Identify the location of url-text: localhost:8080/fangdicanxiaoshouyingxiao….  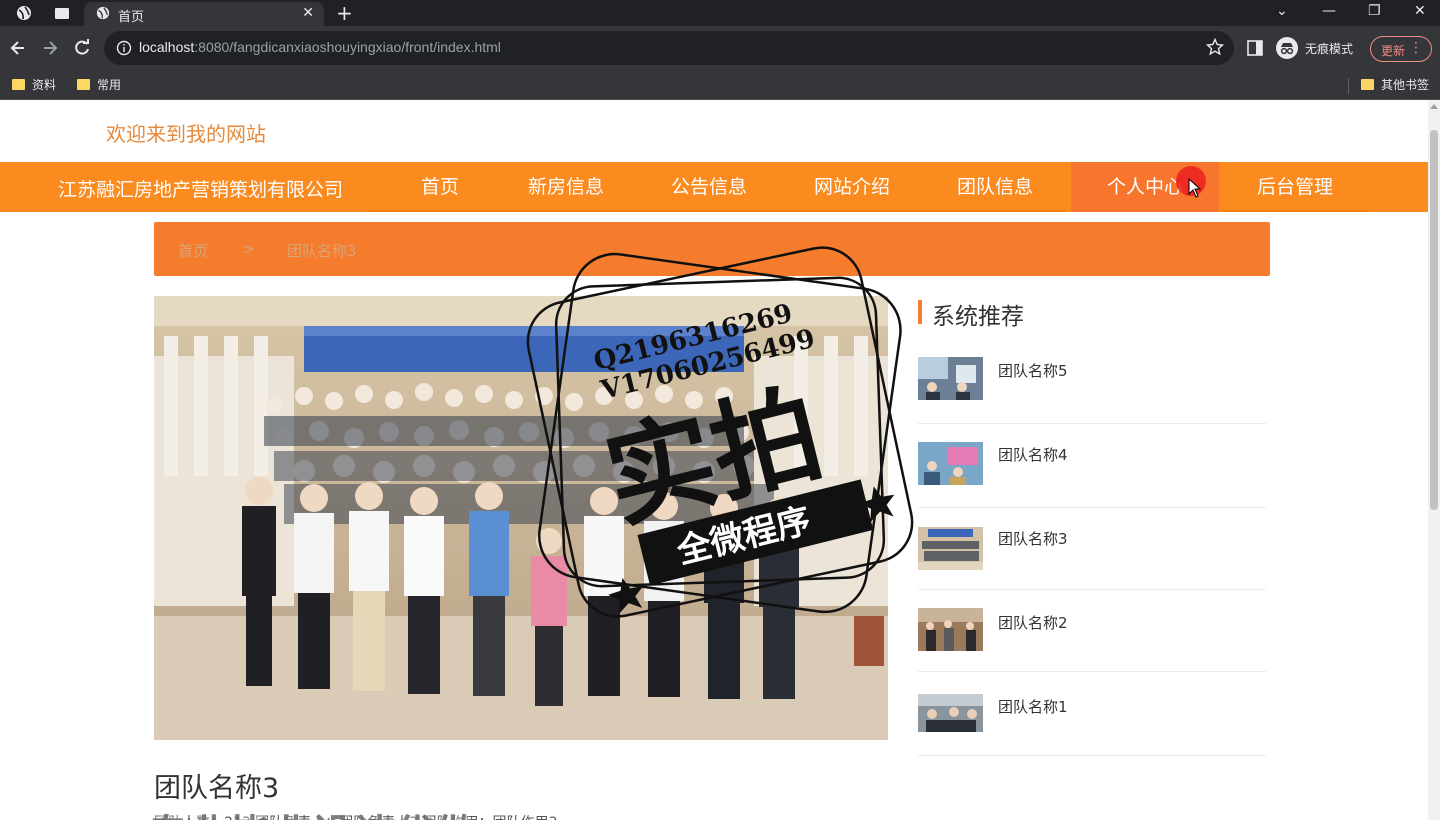
(320, 47).